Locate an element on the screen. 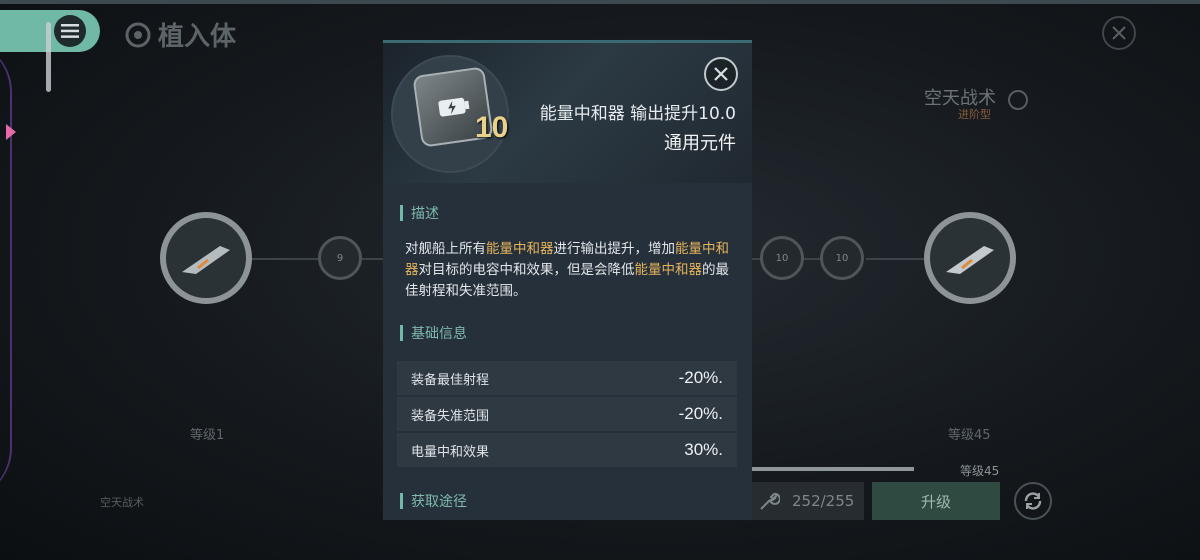  implant-node-small: 9 is located at coordinates (340, 258).